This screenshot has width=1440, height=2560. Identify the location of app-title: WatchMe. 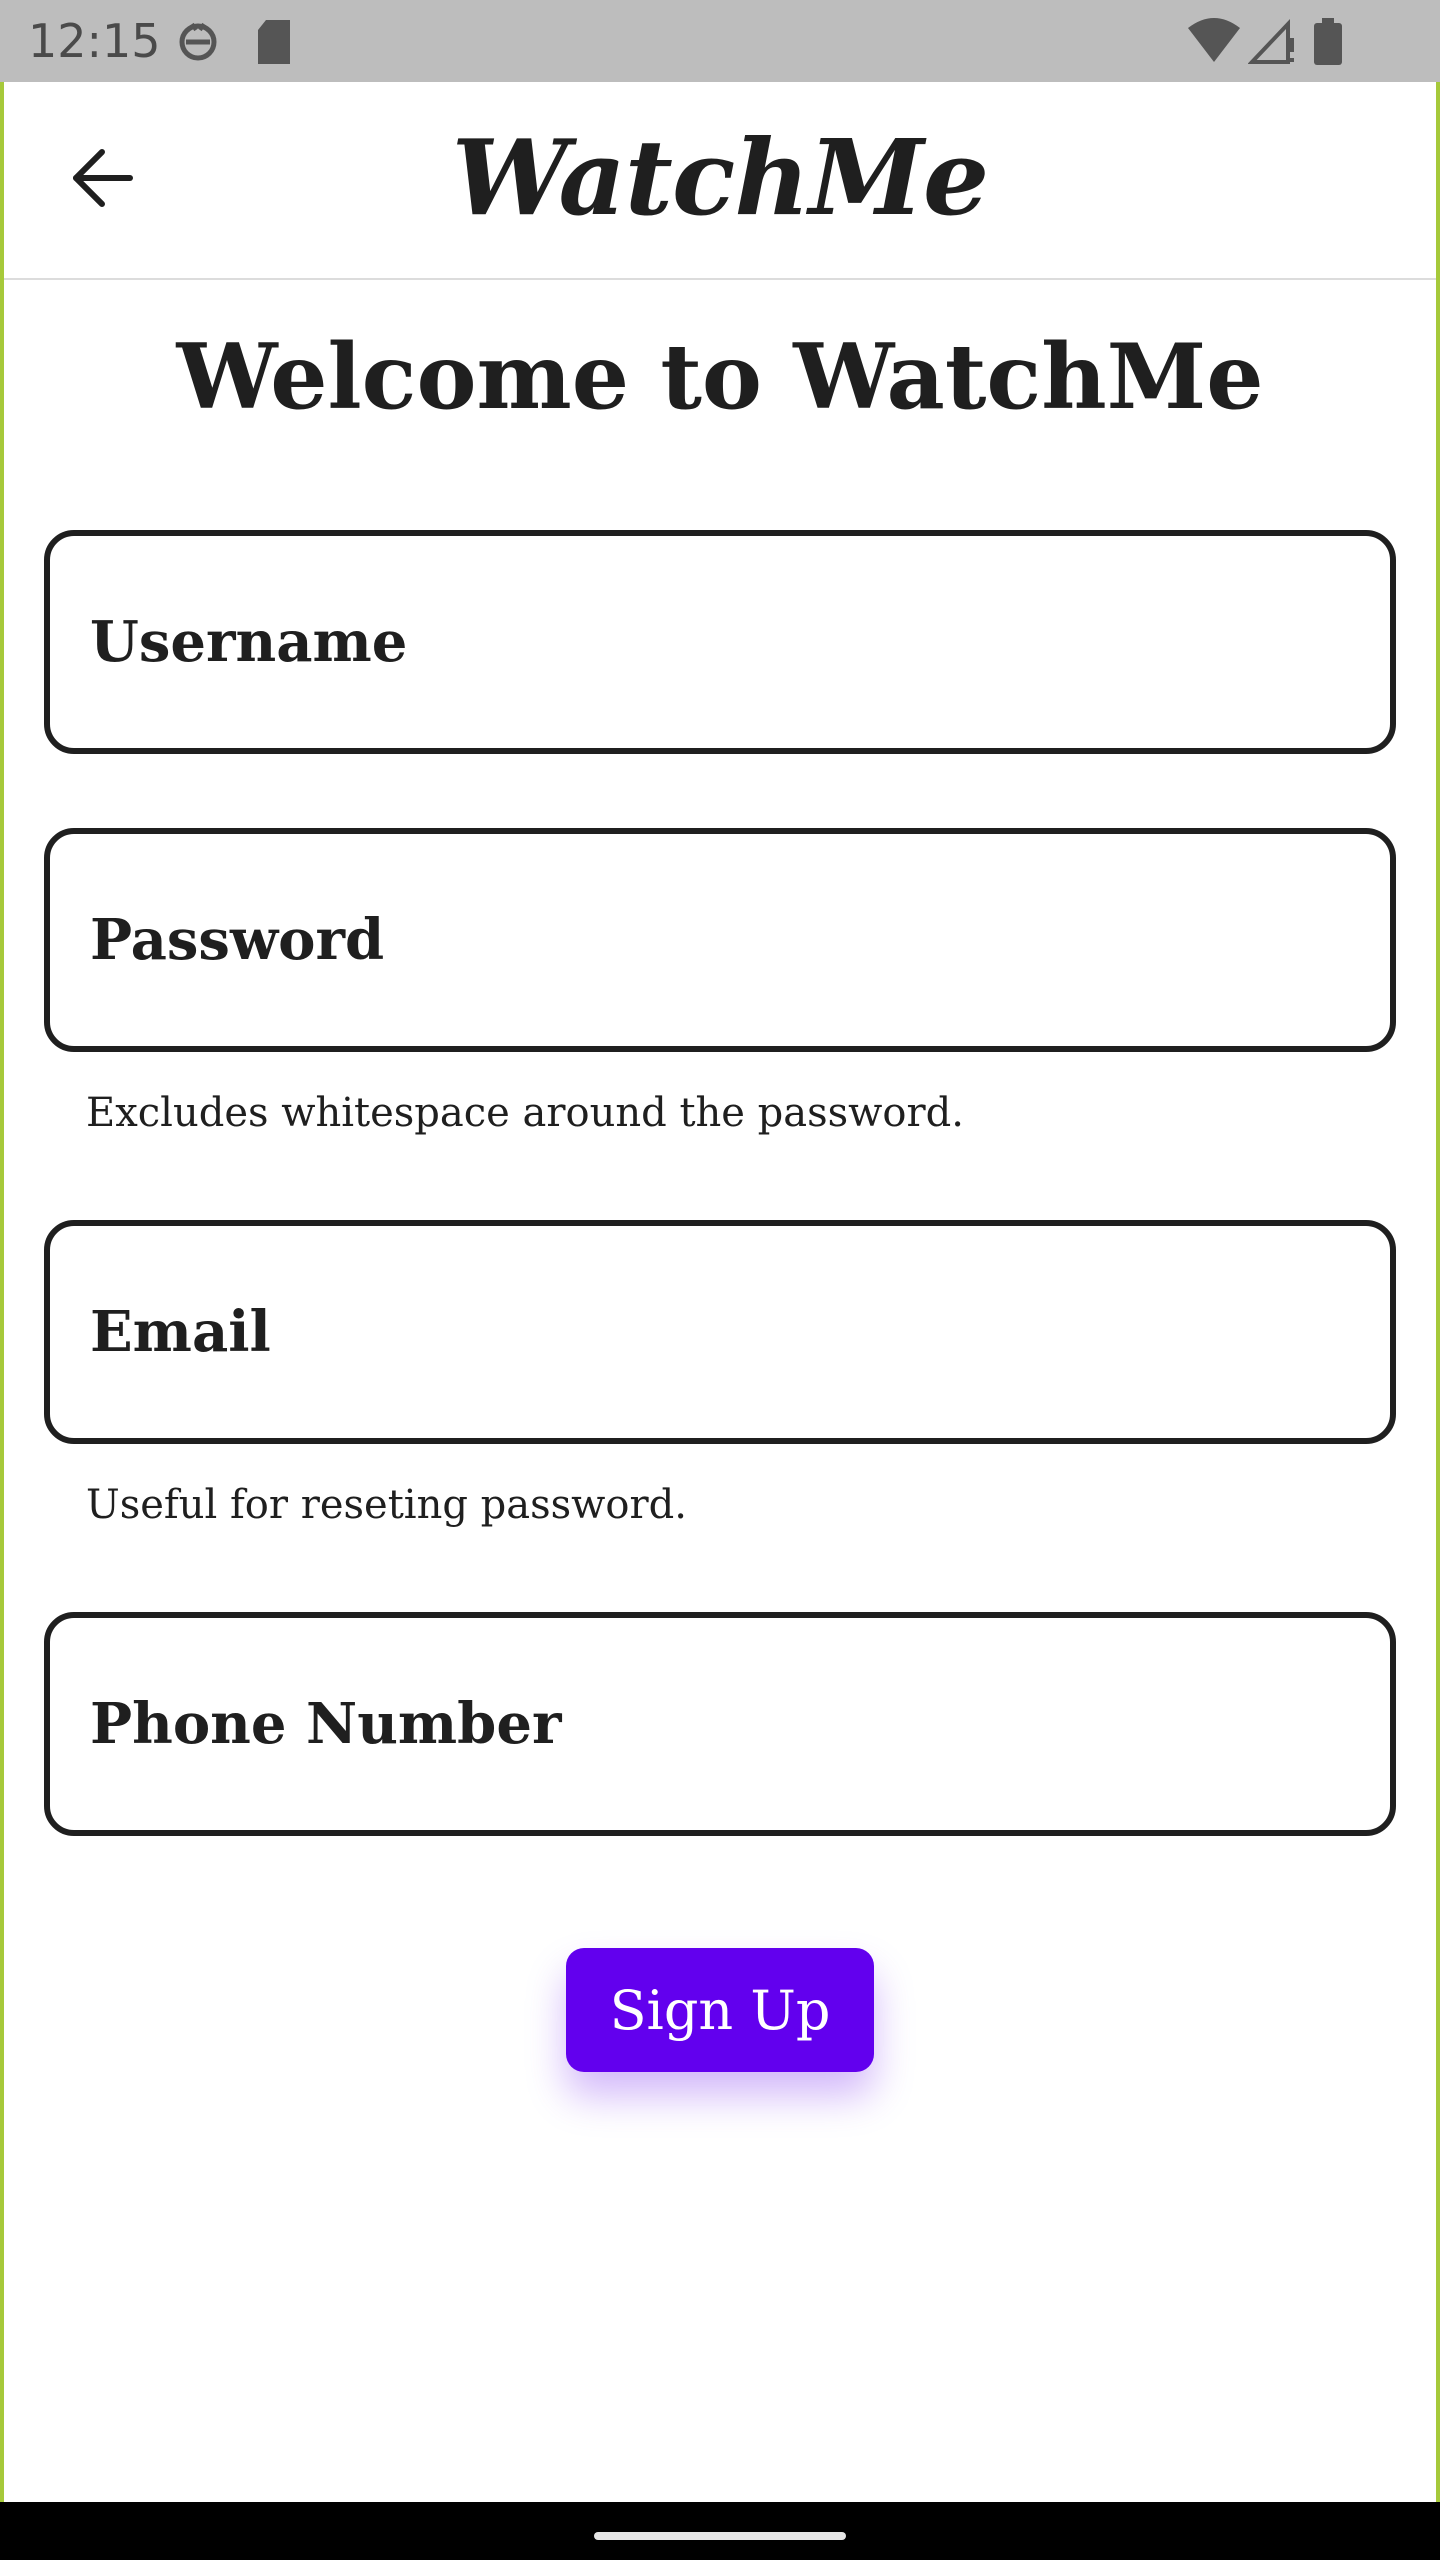
(720, 177).